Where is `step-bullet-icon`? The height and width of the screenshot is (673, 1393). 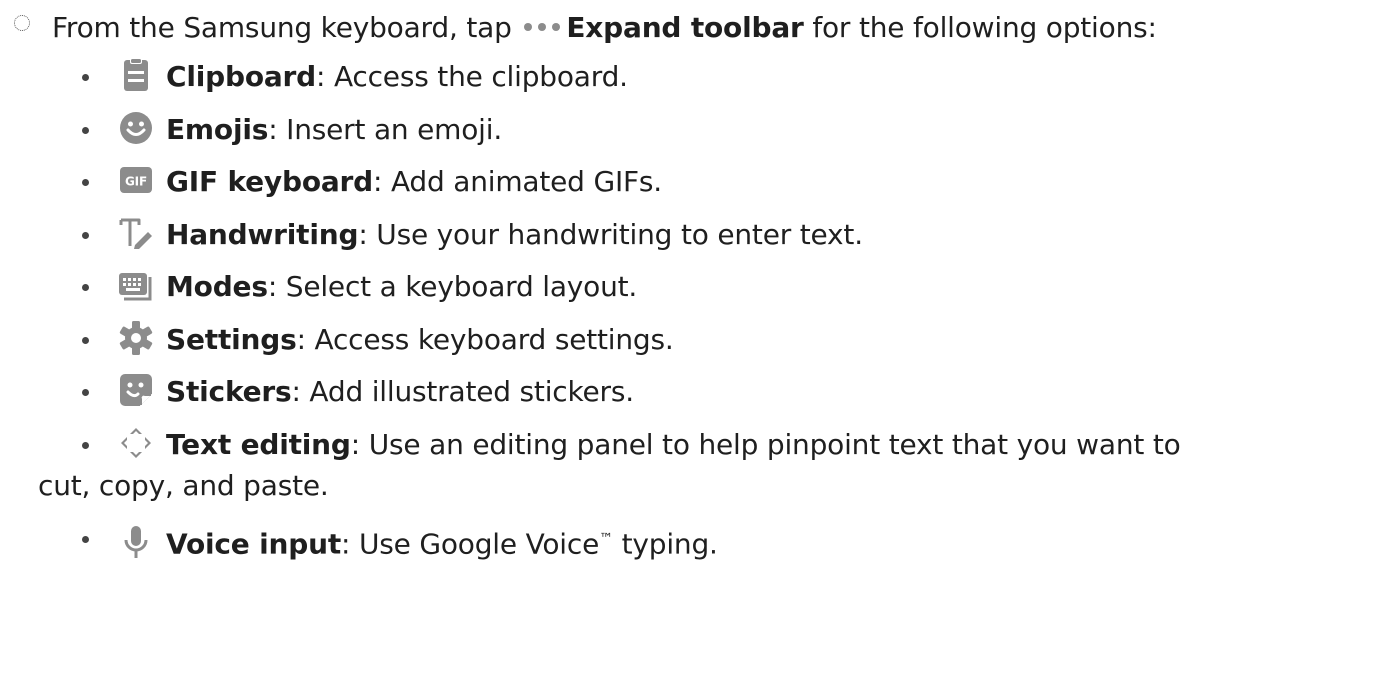
step-bullet-icon is located at coordinates (22, 23).